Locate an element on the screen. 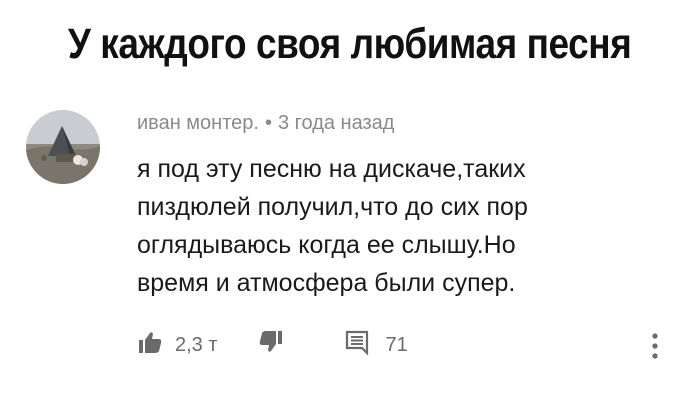 Image resolution: width=700 pixels, height=420 pixels. comment-line: время и атмосфера были супер. is located at coordinates (326, 283).